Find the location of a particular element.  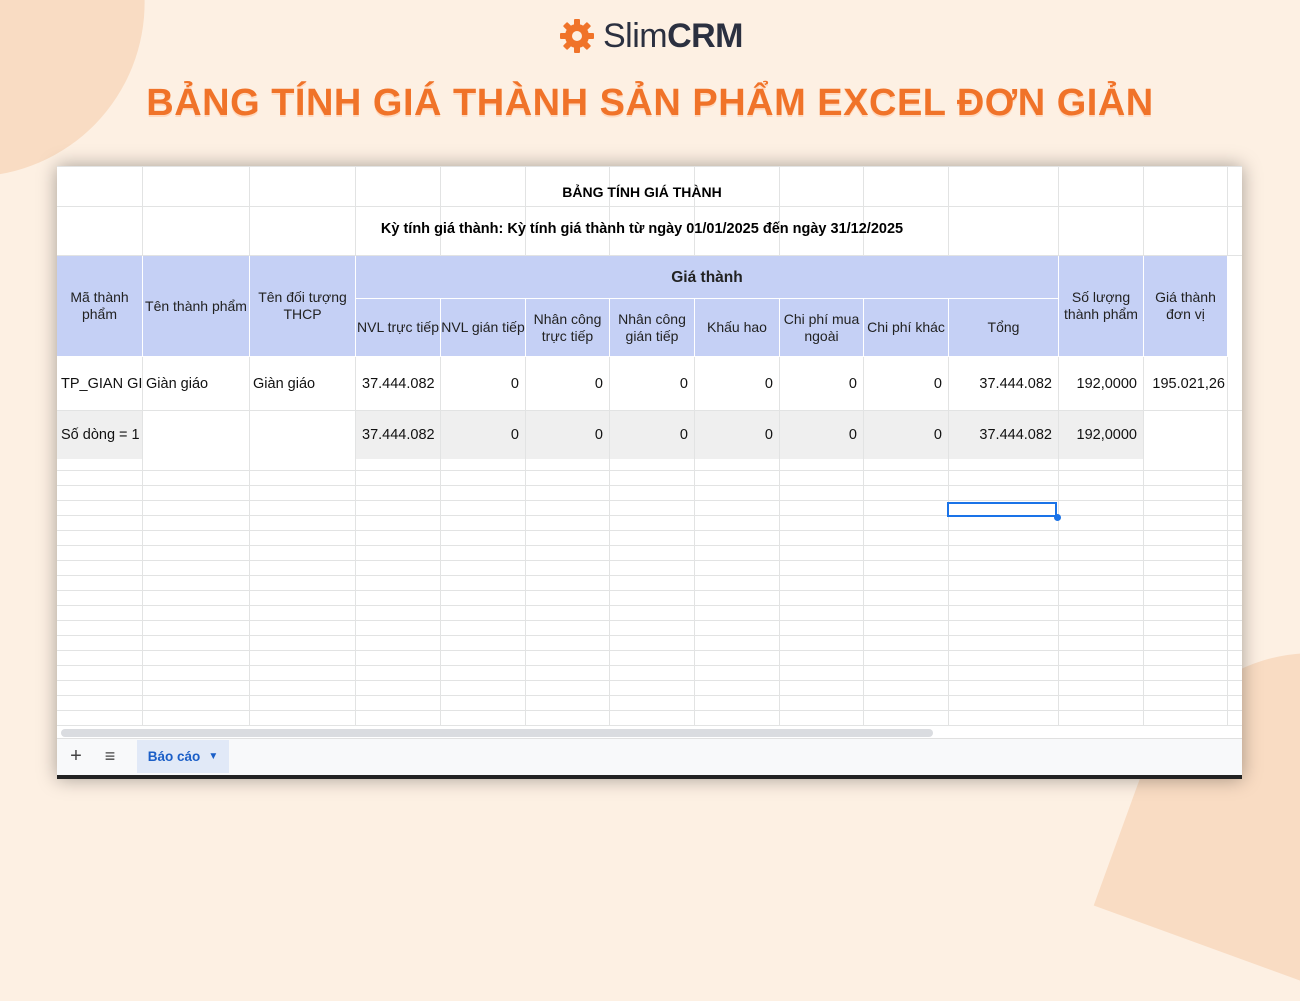

header-chi-phi-mua-ngoai: Chi phí mua ngoài is located at coordinates (822, 328).